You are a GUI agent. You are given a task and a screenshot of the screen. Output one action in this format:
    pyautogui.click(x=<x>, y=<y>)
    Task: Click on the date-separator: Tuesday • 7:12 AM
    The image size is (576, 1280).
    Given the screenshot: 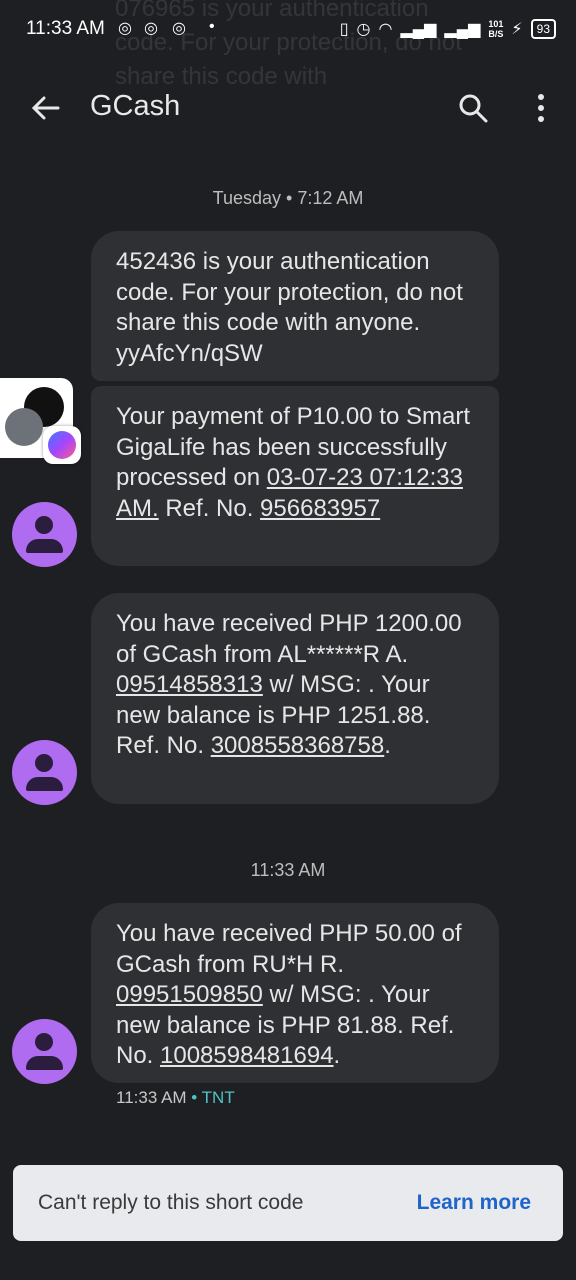 What is the action you would take?
    pyautogui.click(x=288, y=198)
    